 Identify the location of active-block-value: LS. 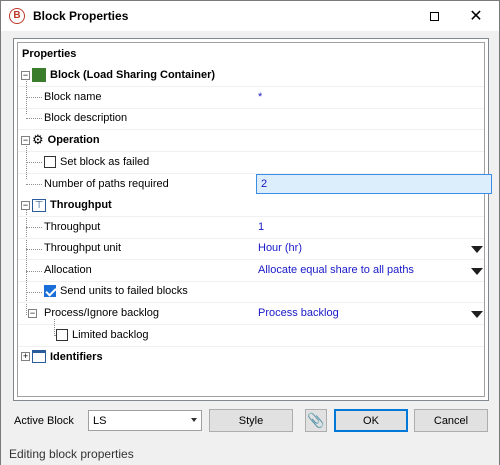
(100, 420).